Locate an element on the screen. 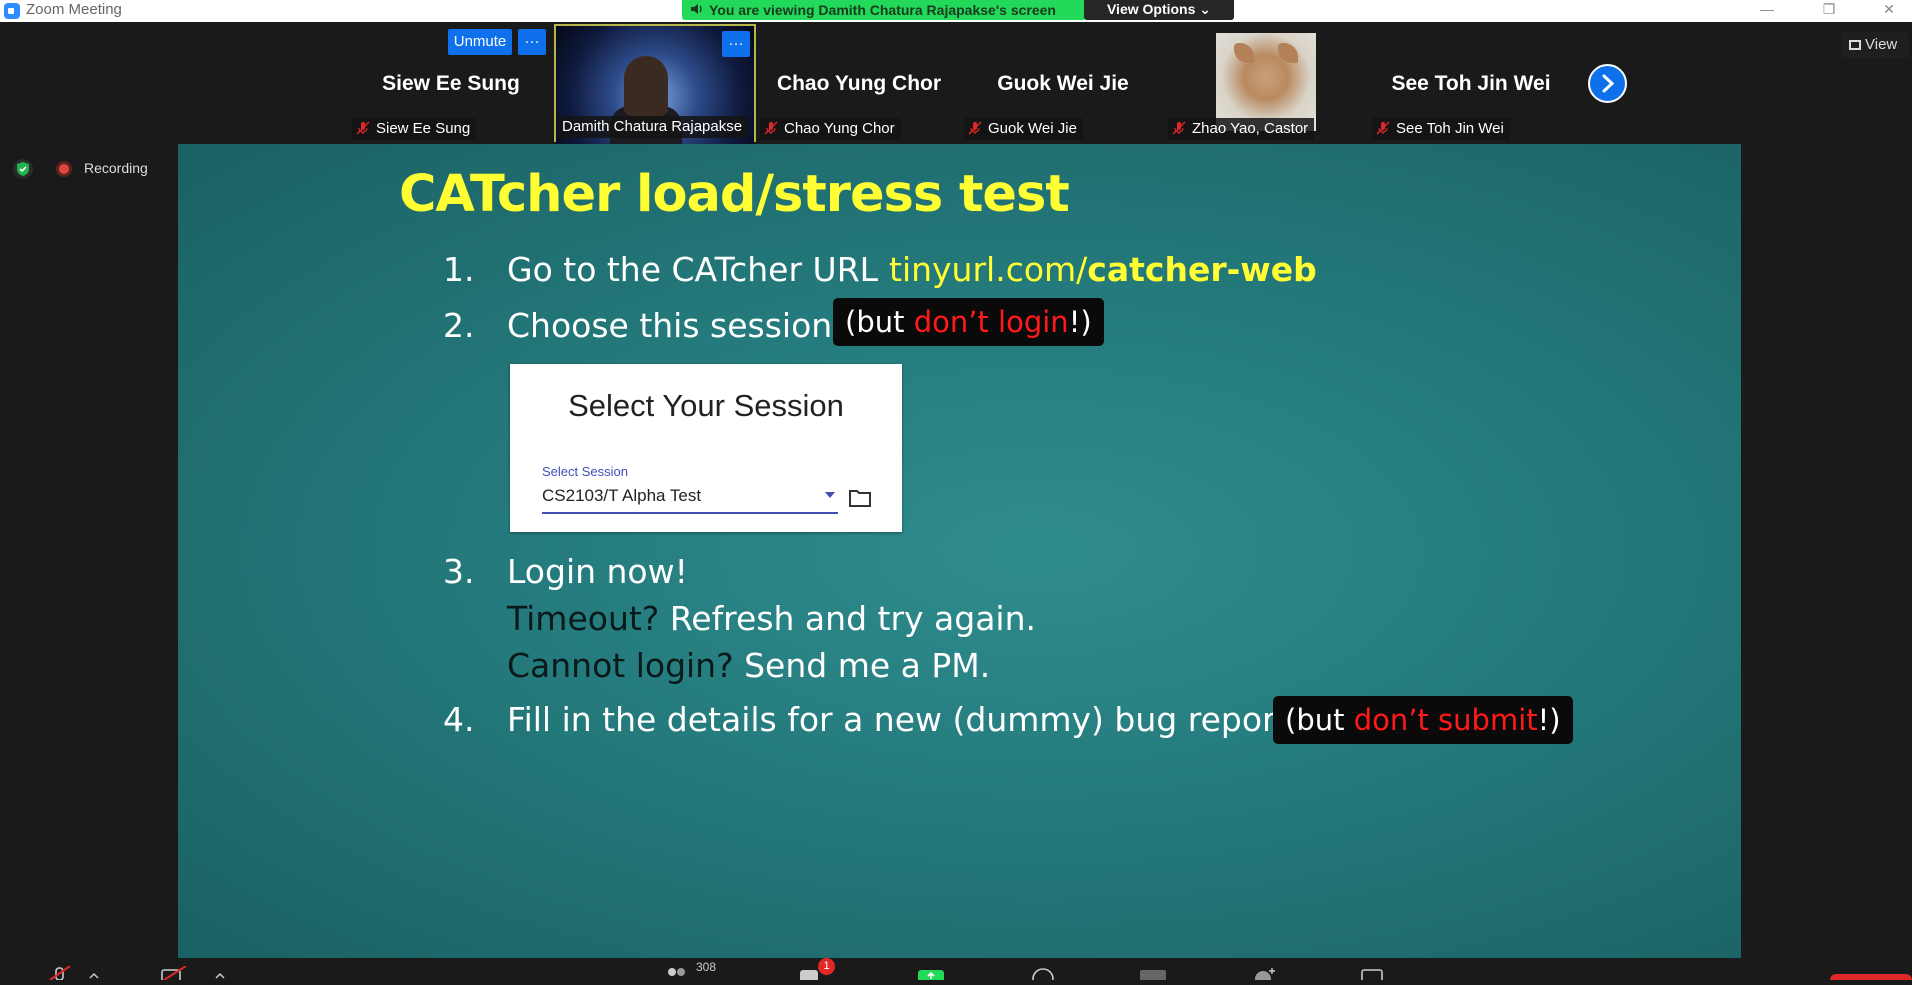  participant-big-name: Siew Ee Sung is located at coordinates (451, 83).